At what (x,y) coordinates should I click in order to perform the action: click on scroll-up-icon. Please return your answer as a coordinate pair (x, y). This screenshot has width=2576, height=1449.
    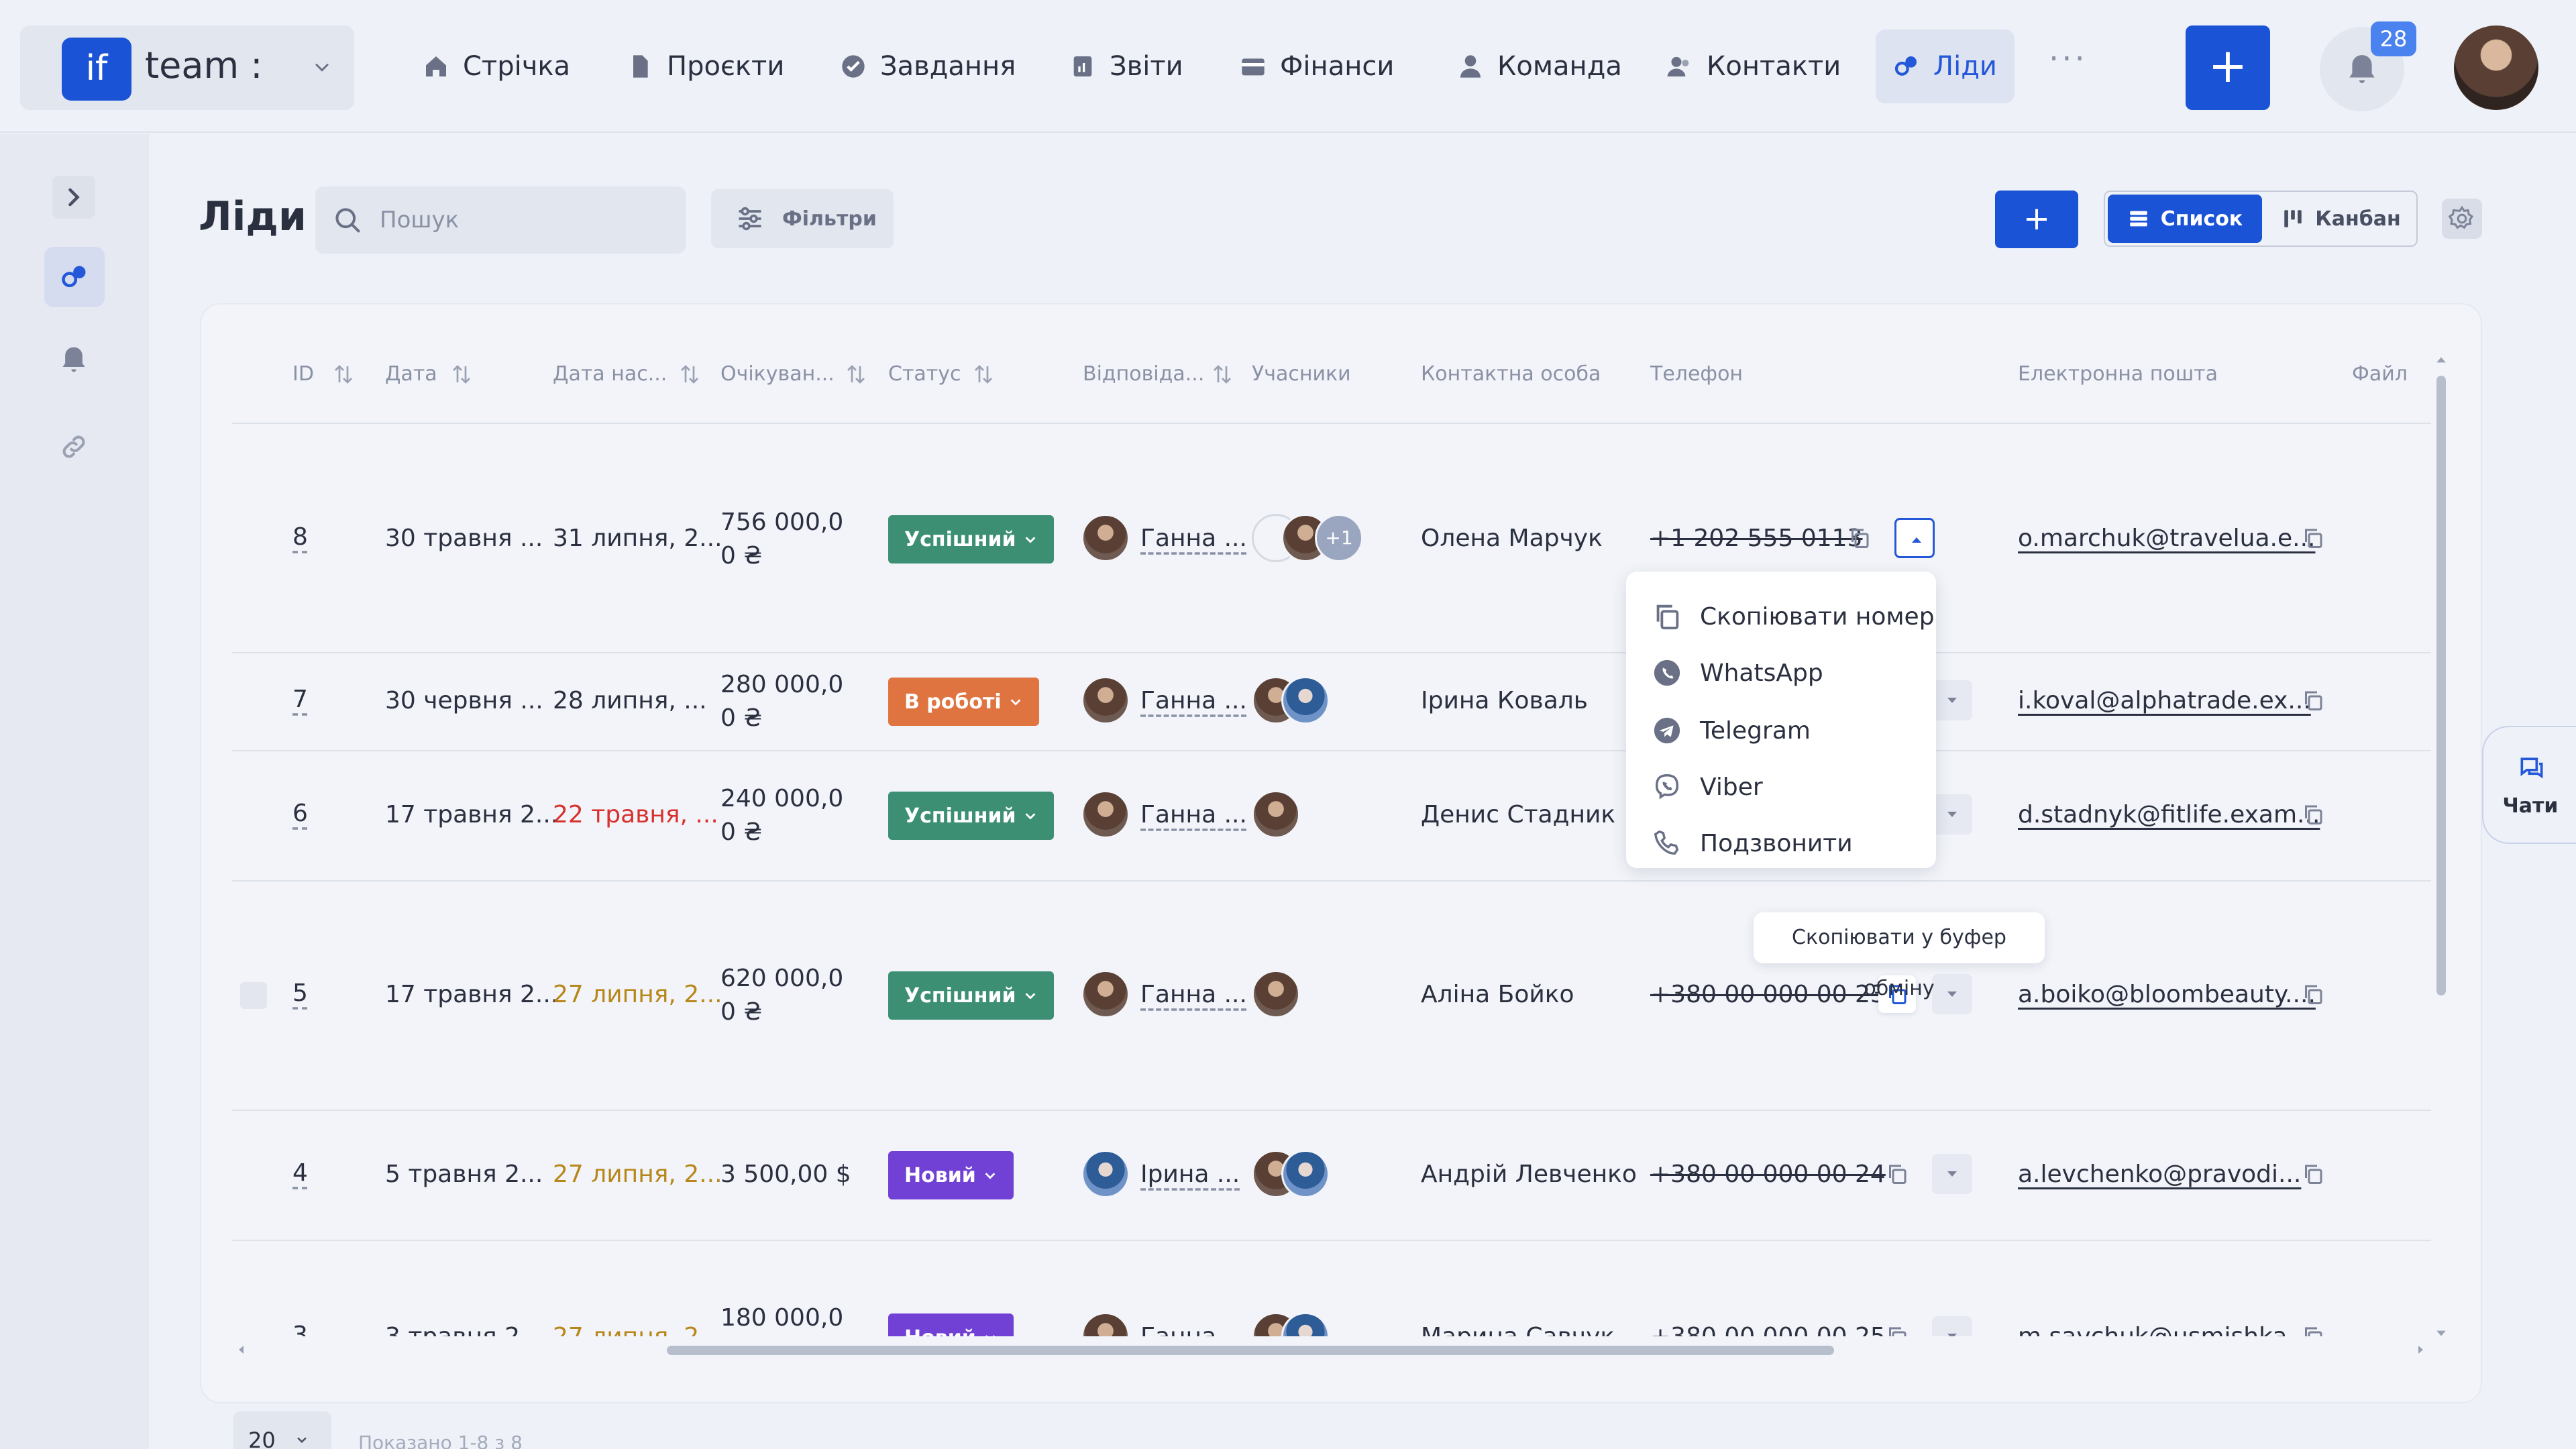
    Looking at the image, I should click on (2441, 360).